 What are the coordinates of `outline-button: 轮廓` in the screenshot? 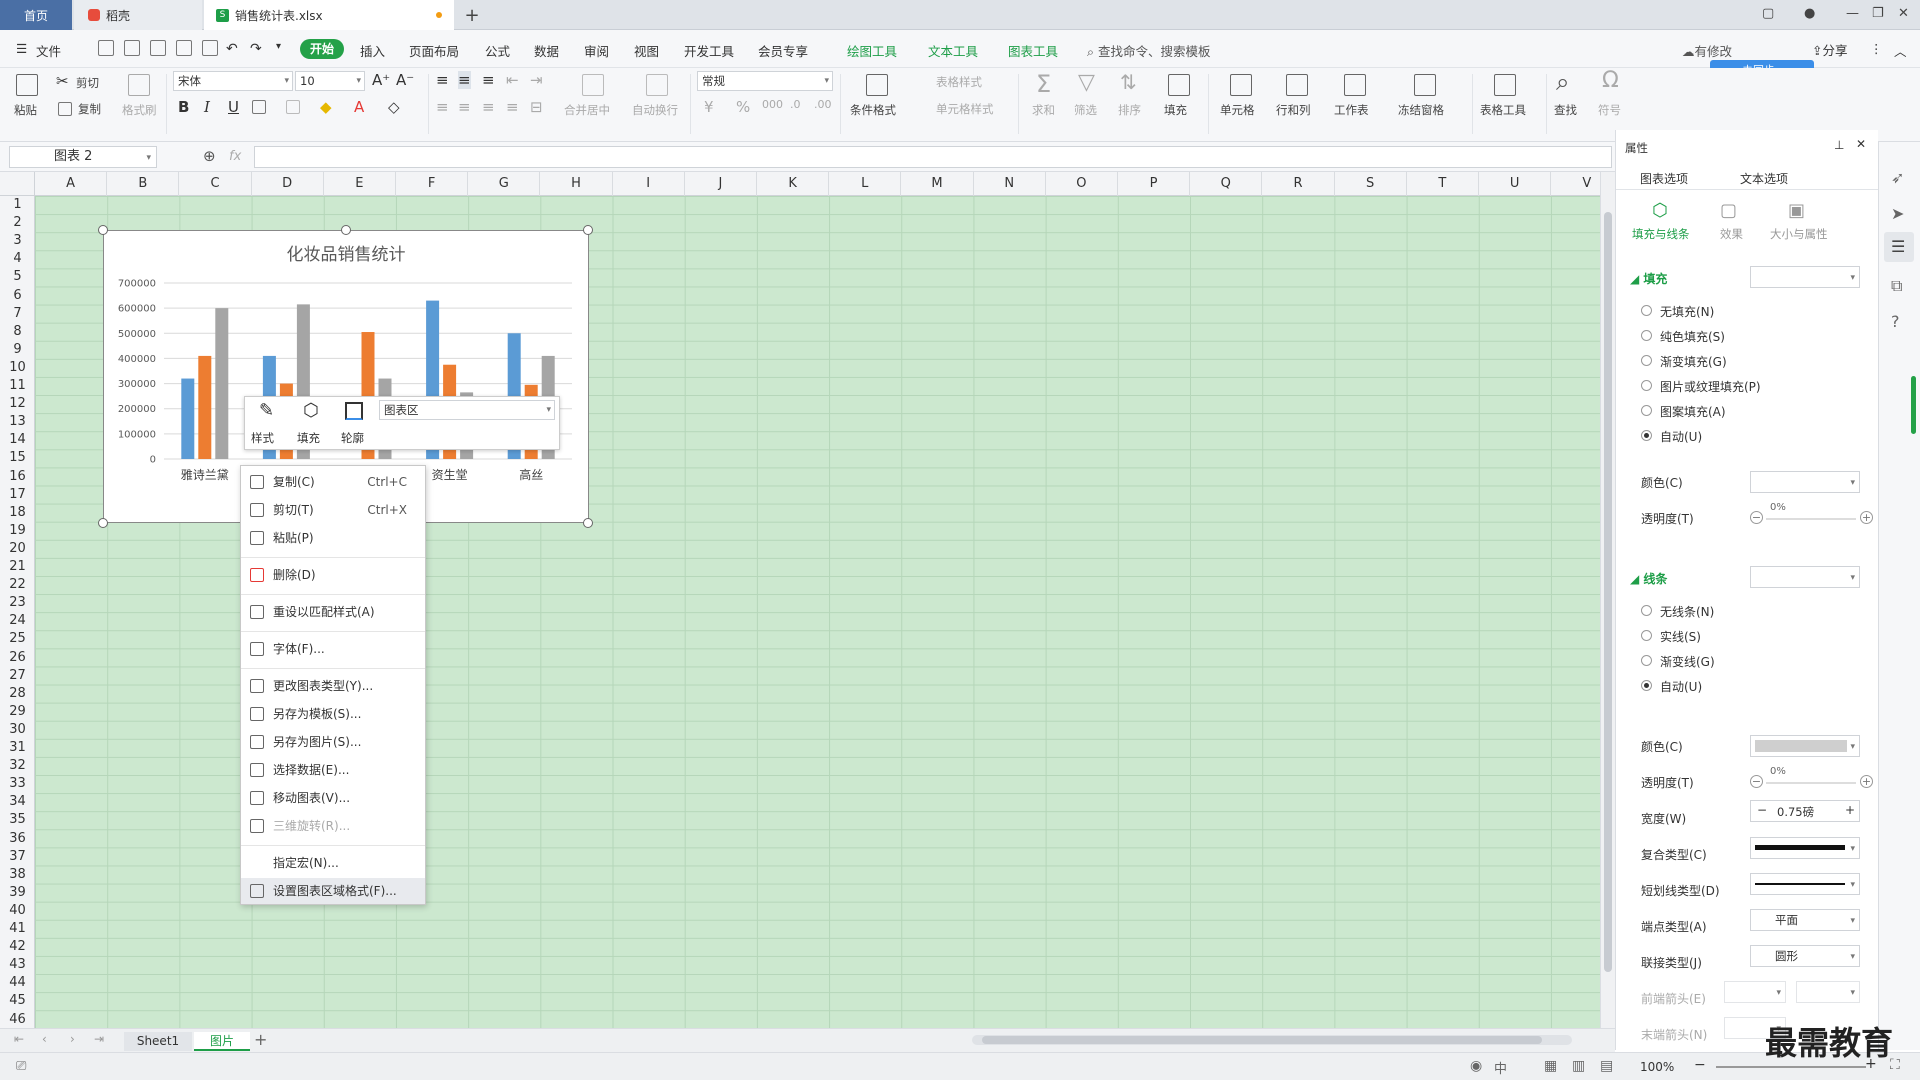 It's located at (352, 438).